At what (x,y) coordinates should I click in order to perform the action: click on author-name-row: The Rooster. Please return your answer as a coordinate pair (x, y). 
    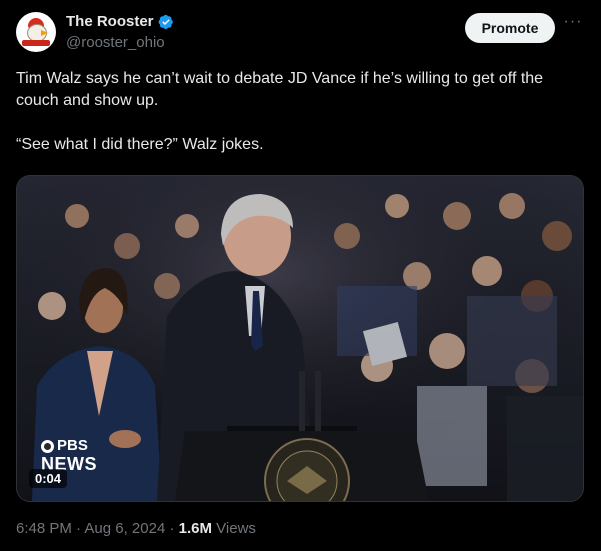
    Looking at the image, I should click on (120, 21).